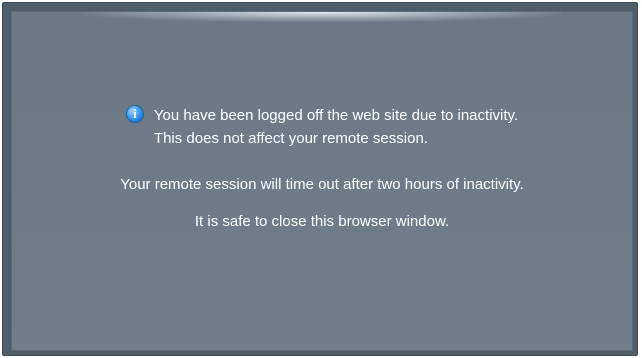 The height and width of the screenshot is (358, 642). I want to click on info-icon: i, so click(134, 114).